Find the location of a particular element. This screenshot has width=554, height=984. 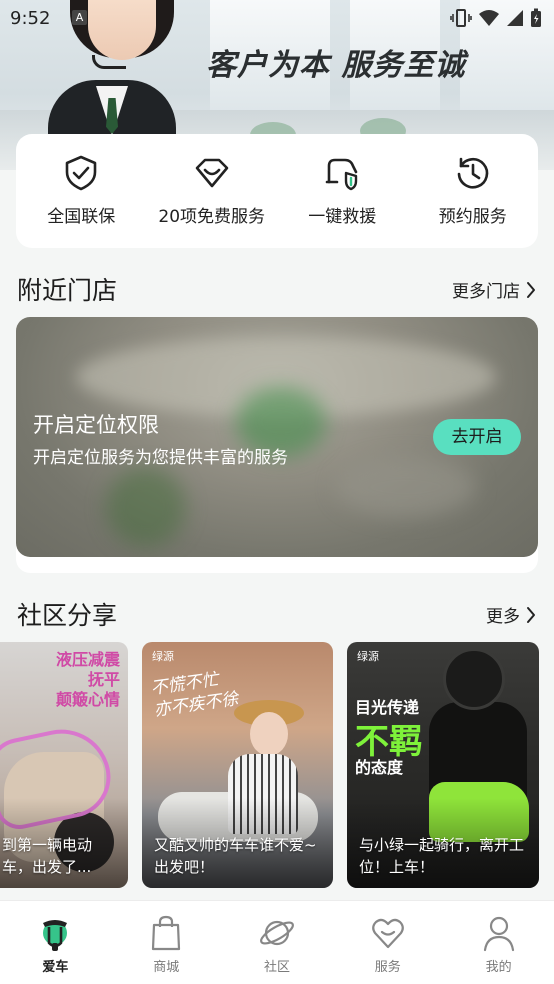

more-community-label: 更多 is located at coordinates (503, 617).